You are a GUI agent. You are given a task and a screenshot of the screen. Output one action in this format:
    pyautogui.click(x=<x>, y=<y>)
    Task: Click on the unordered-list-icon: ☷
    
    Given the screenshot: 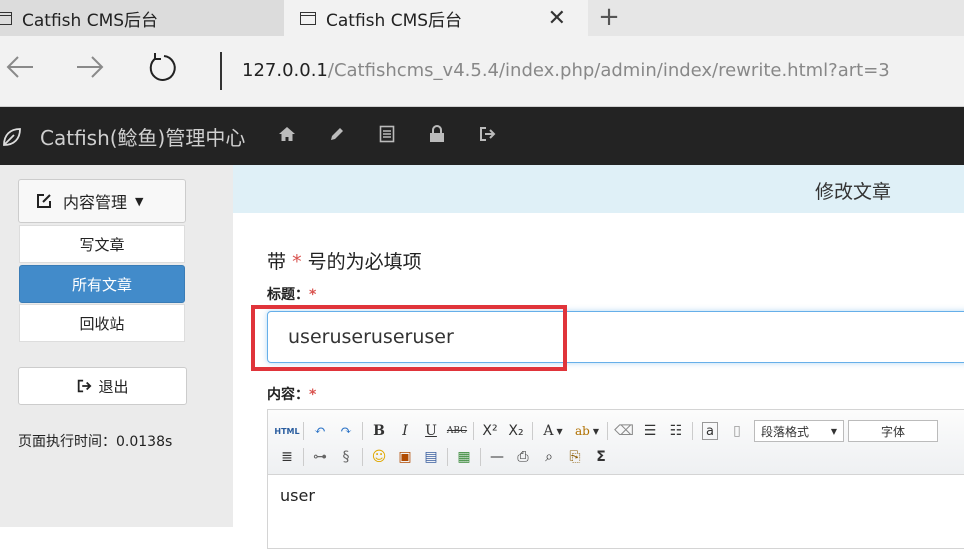 What is the action you would take?
    pyautogui.click(x=676, y=431)
    